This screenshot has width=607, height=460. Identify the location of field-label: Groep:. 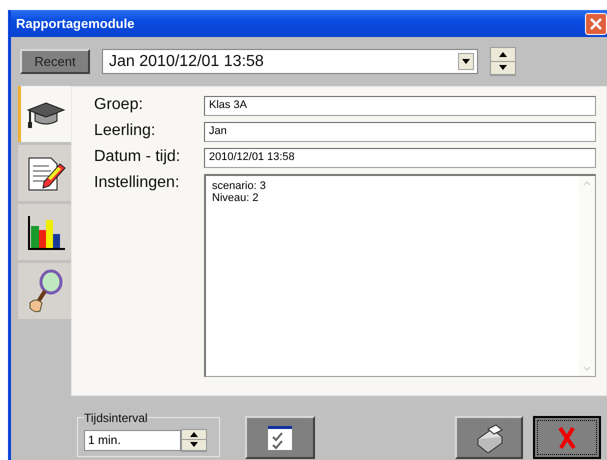
(119, 105).